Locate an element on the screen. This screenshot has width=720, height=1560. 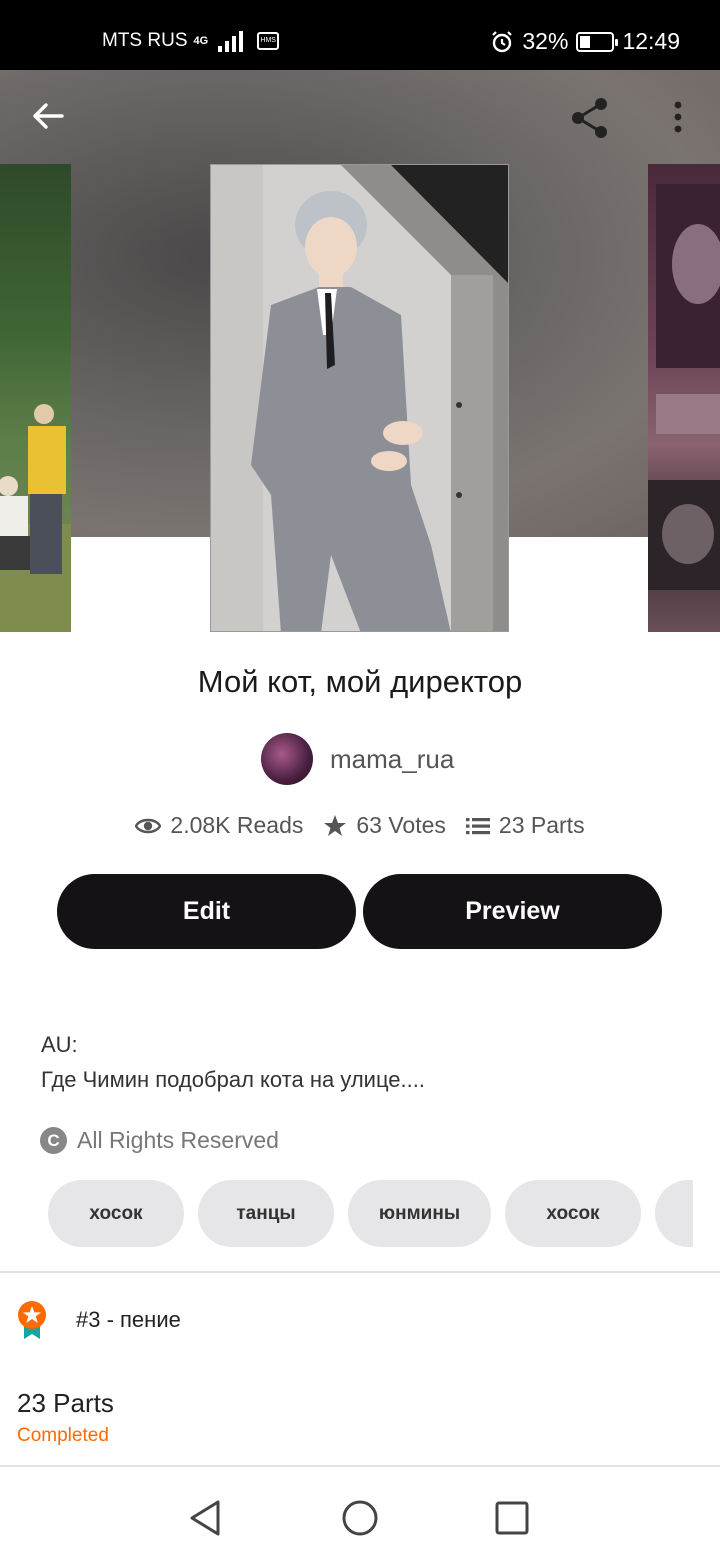
story-stats: 2.08K Reads 63 Votes 23 Parts is located at coordinates (360, 825).